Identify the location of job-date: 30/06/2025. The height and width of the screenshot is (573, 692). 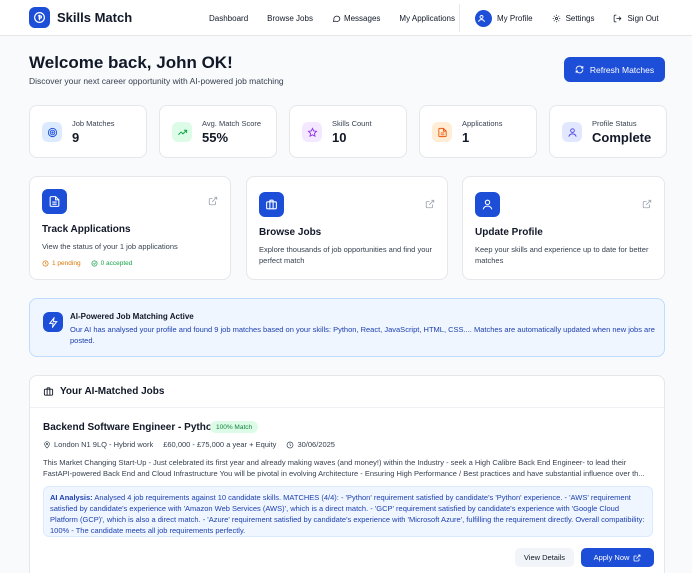
(310, 444).